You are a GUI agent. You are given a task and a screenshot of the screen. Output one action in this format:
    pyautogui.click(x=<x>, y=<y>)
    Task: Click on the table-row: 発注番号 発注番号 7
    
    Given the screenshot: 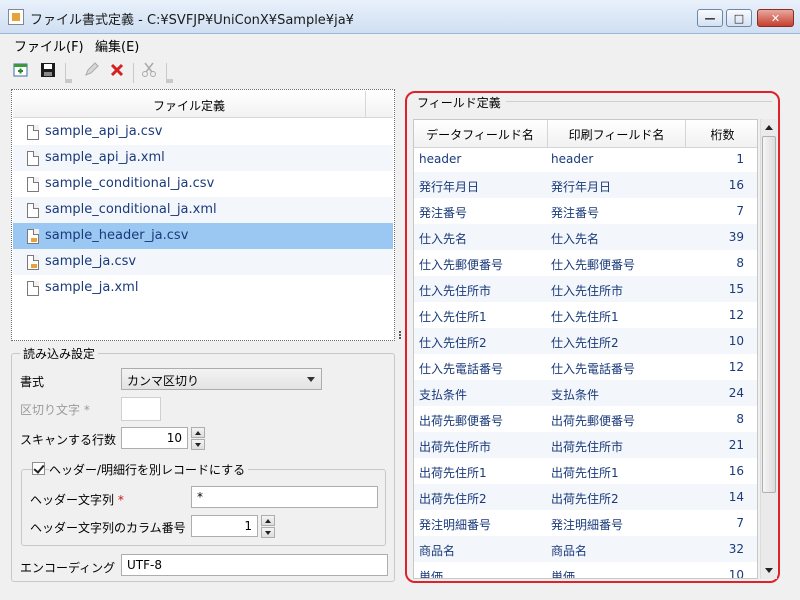 What is the action you would take?
    pyautogui.click(x=585, y=211)
    